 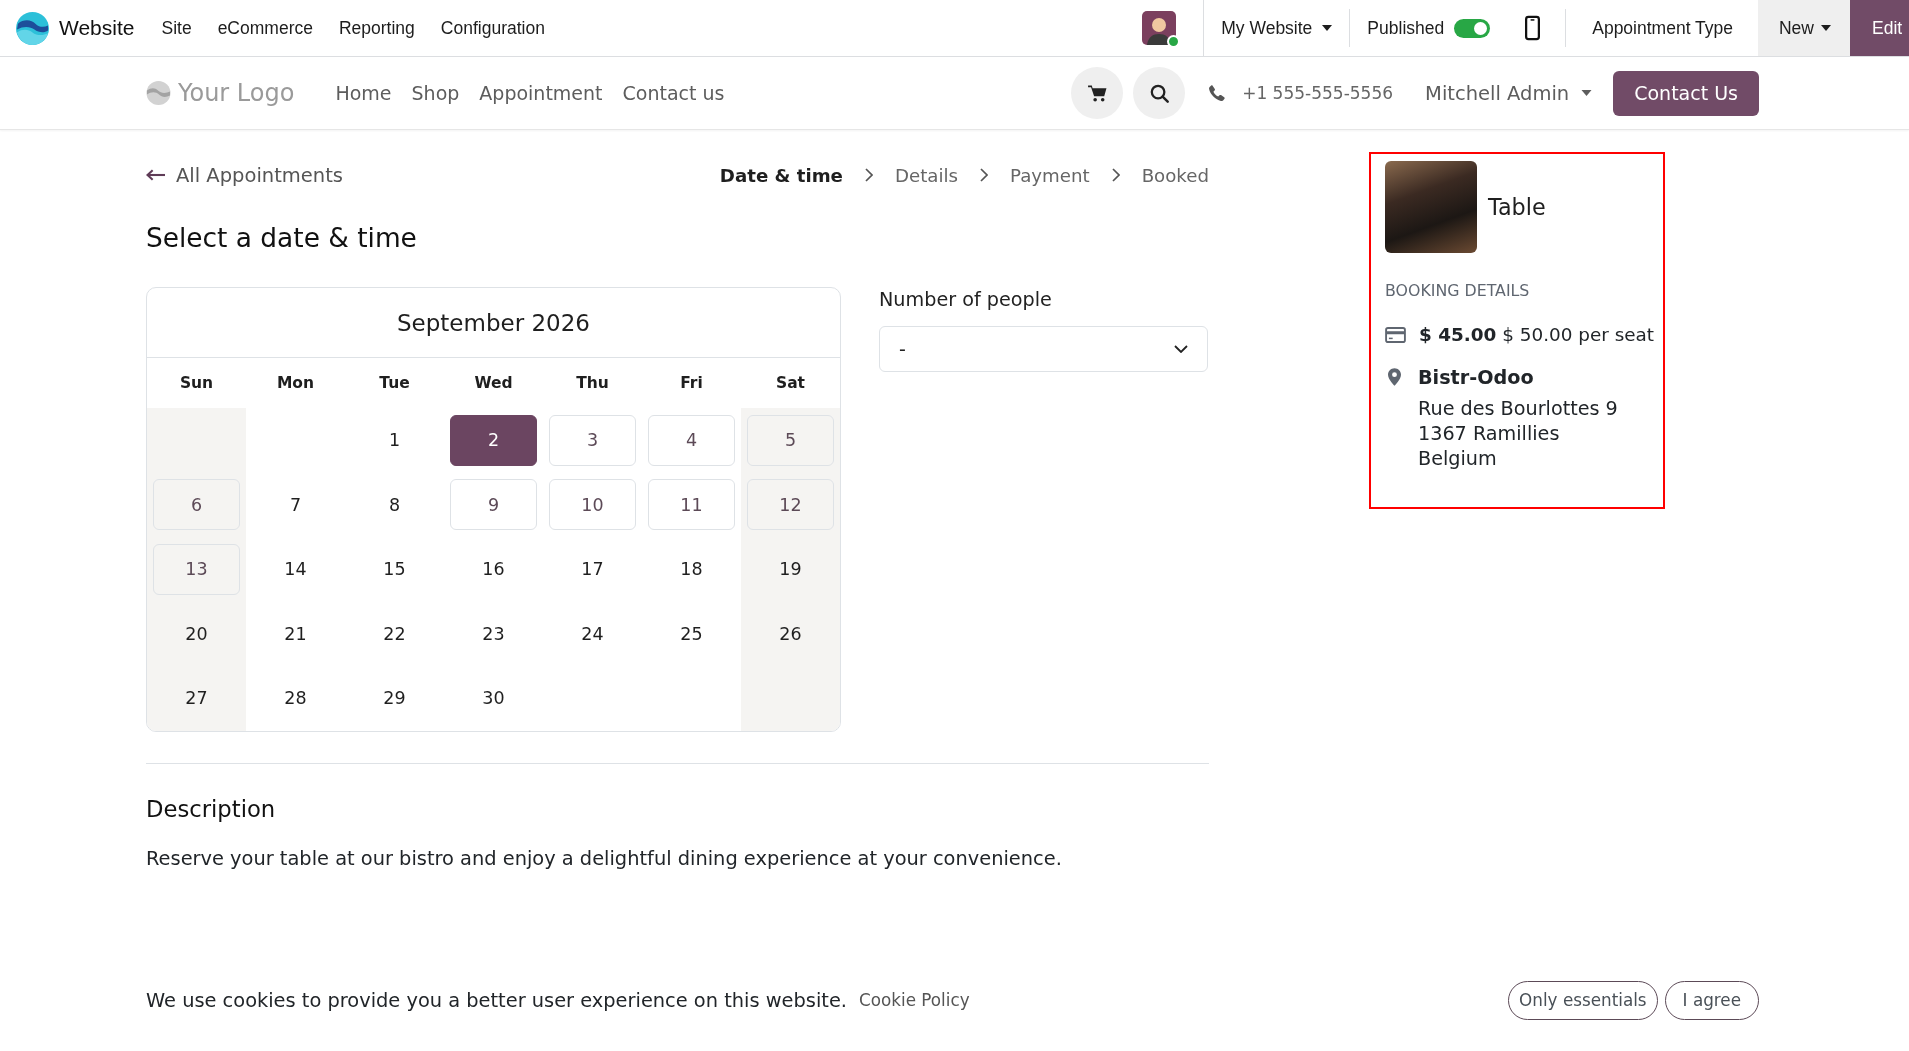 I want to click on calendar-day: 22, so click(x=394, y=633).